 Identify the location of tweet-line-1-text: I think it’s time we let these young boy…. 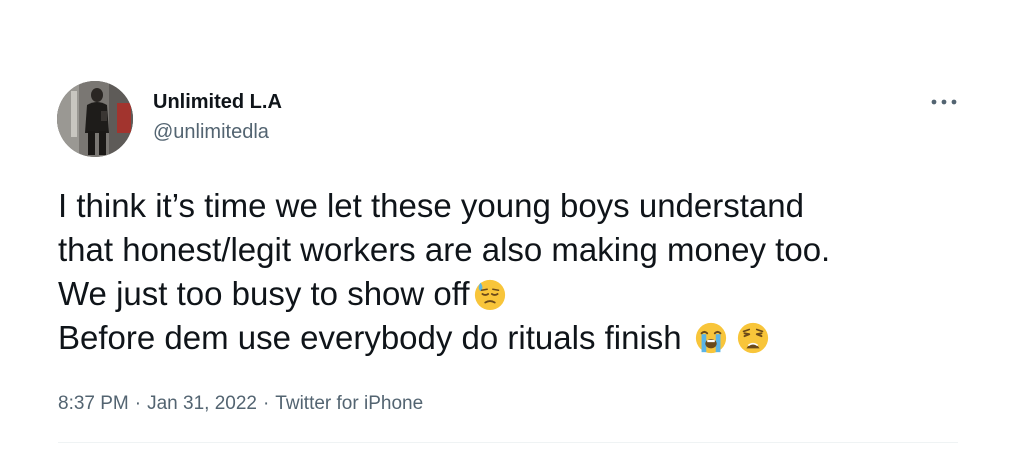
(431, 205).